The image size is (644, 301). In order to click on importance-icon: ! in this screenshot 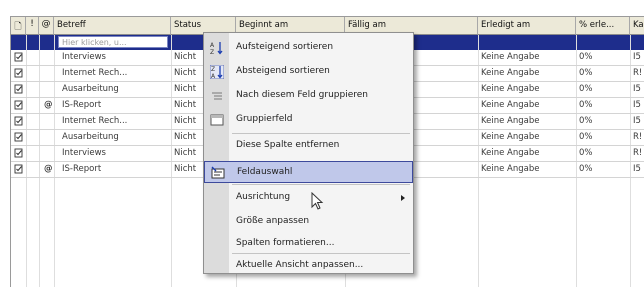, I will do `click(32, 24)`.